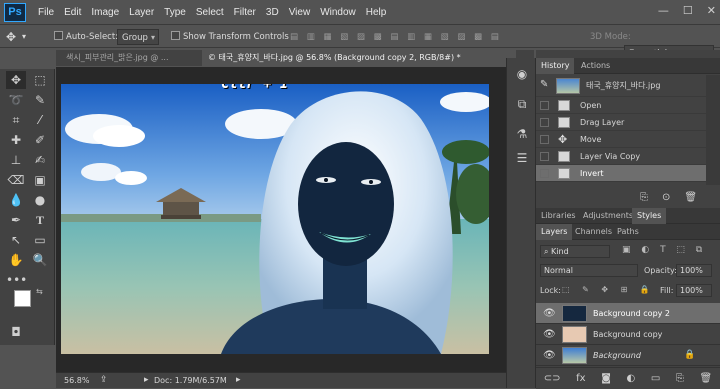 The width and height of the screenshot is (720, 389). Describe the element at coordinates (40, 120) in the screenshot. I see `eyedropper-tool-icon: ⁄` at that location.